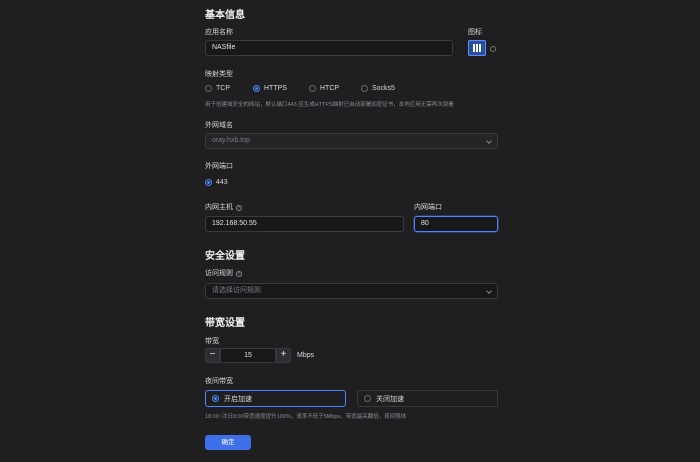 Image resolution: width=700 pixels, height=462 pixels. What do you see at coordinates (283, 355) in the screenshot?
I see `increment-button: +` at bounding box center [283, 355].